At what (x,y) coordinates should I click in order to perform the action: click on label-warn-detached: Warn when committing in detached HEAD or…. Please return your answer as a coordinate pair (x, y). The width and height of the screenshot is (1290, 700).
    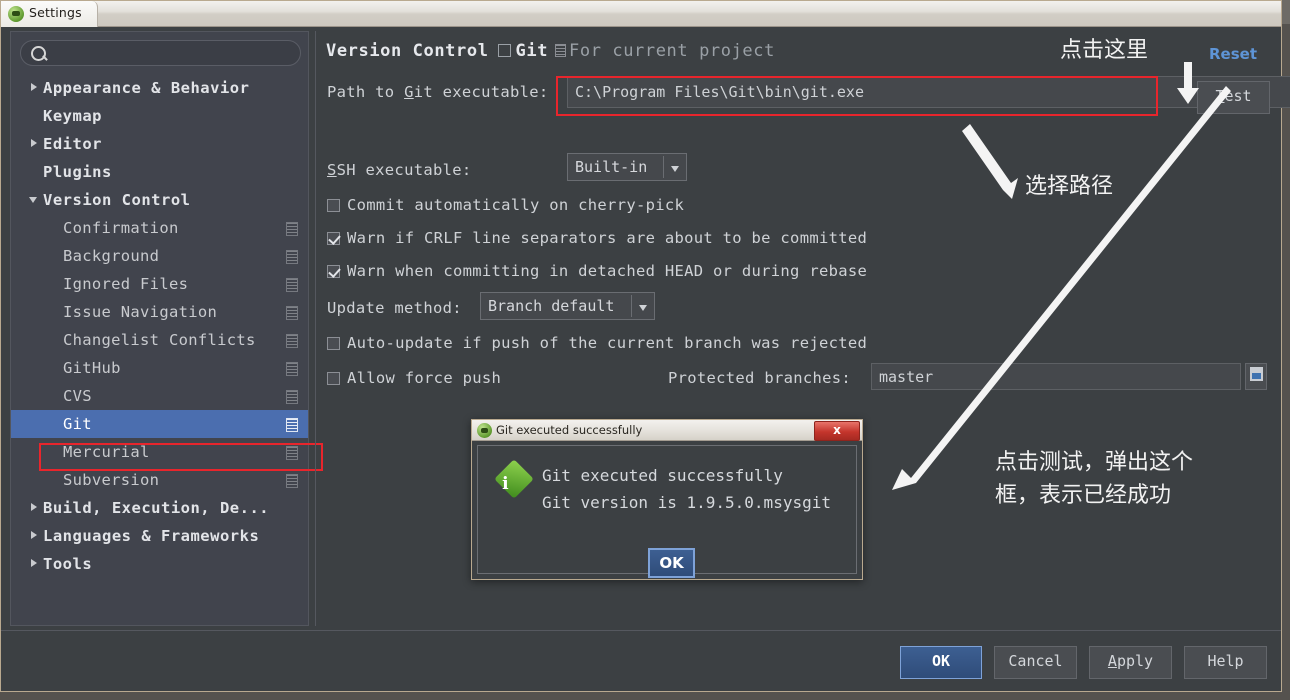
    Looking at the image, I should click on (607, 271).